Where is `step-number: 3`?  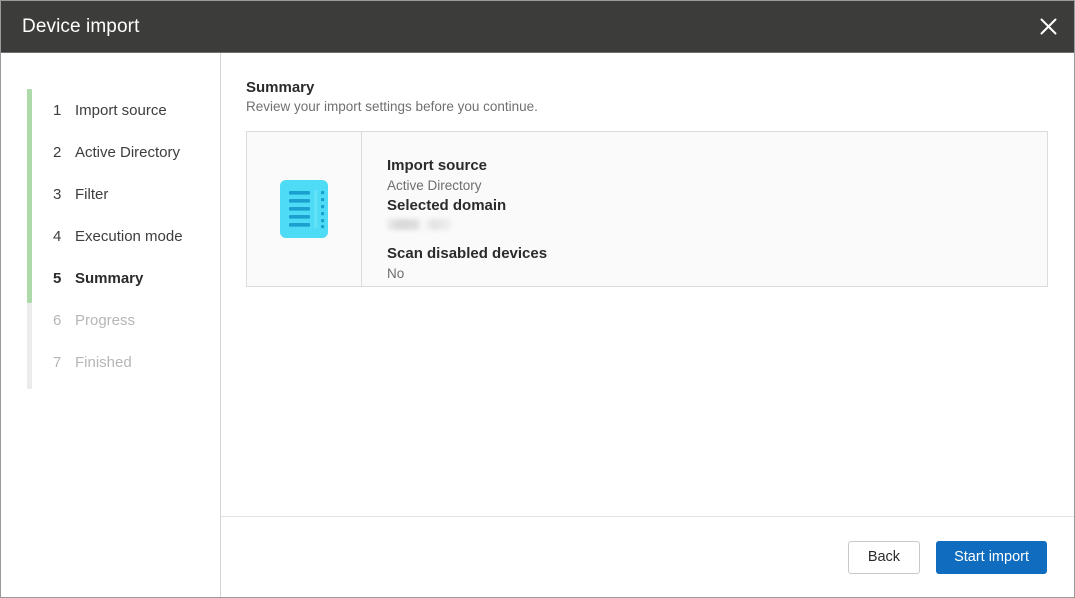
step-number: 3 is located at coordinates (57, 194).